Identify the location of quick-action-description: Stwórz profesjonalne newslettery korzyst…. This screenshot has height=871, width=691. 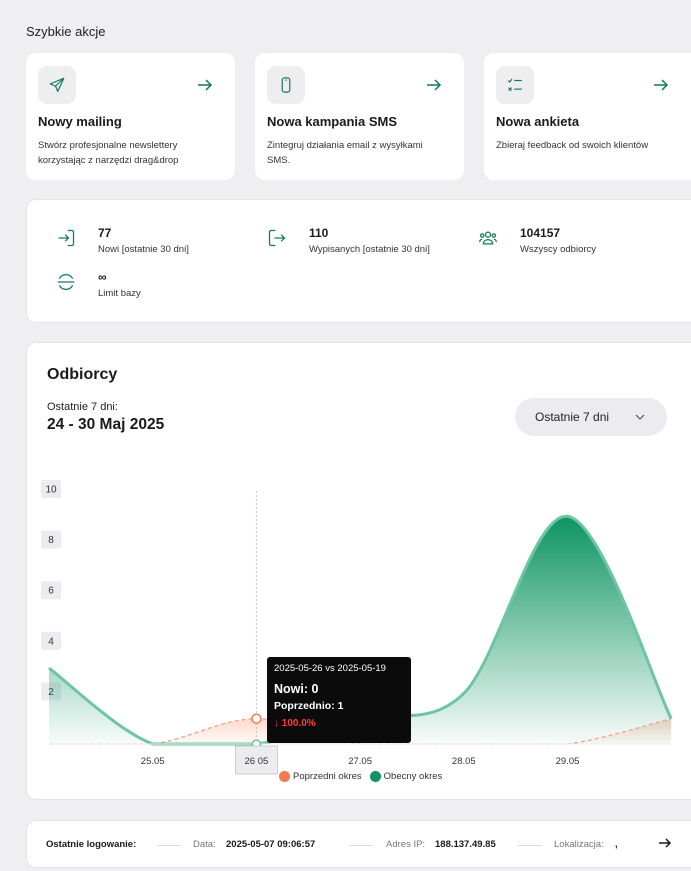
(108, 153).